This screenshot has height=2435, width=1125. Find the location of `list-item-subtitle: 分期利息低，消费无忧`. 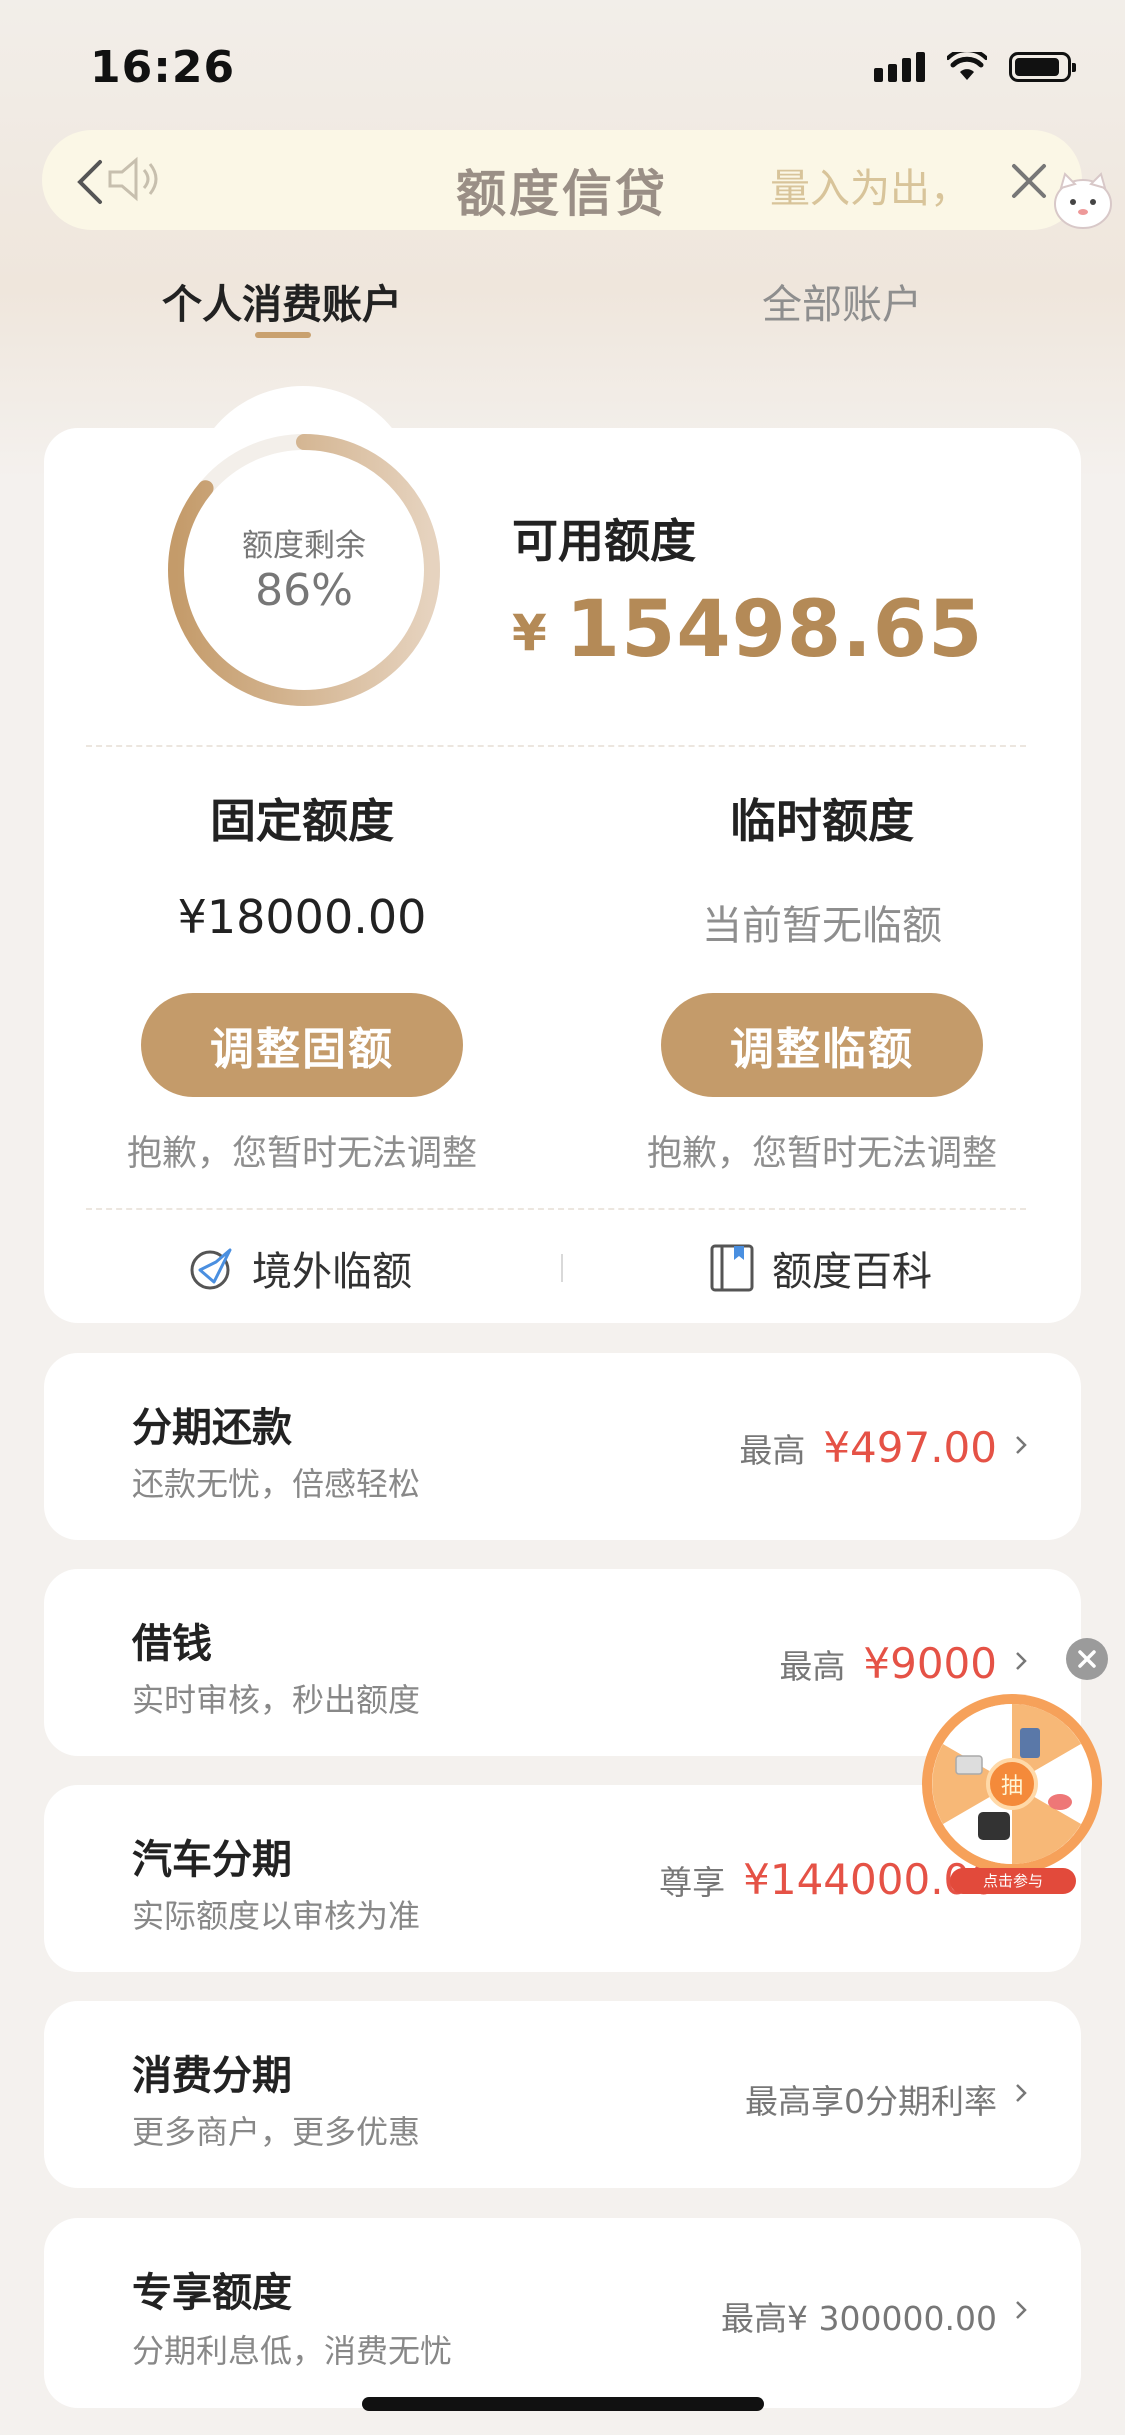

list-item-subtitle: 分期利息低，消费无忧 is located at coordinates (292, 2351).